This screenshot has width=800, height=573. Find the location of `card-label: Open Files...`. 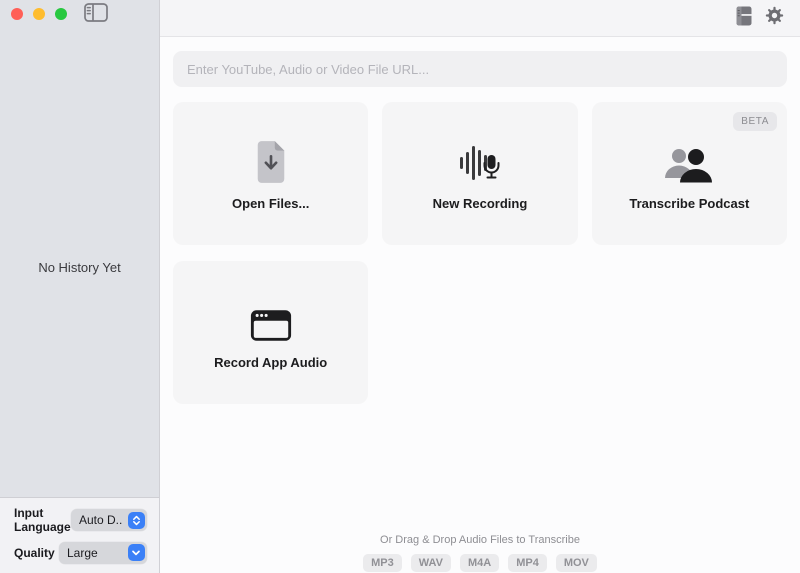

card-label: Open Files... is located at coordinates (271, 203).